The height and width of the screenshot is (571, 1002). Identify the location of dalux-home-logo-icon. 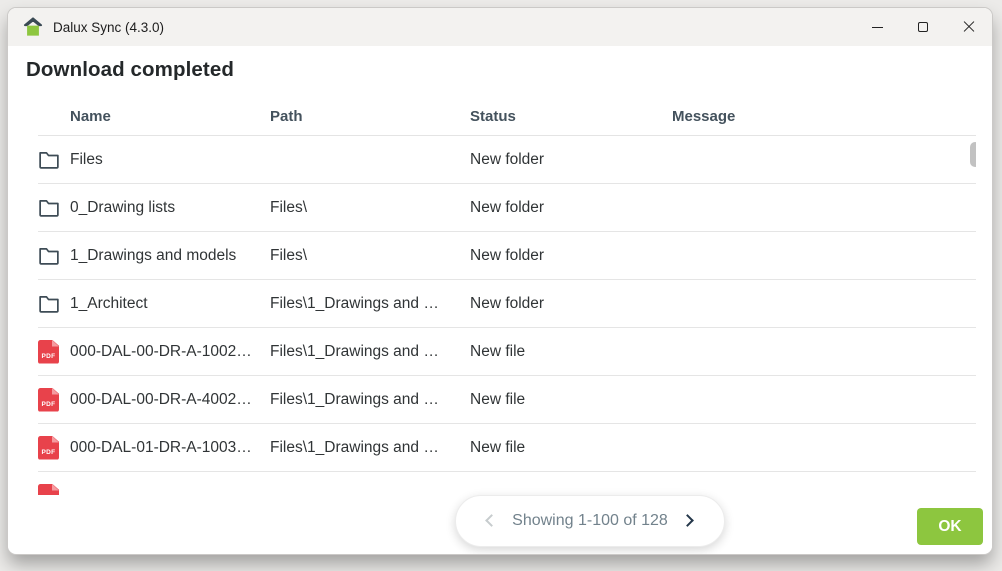
(33, 26).